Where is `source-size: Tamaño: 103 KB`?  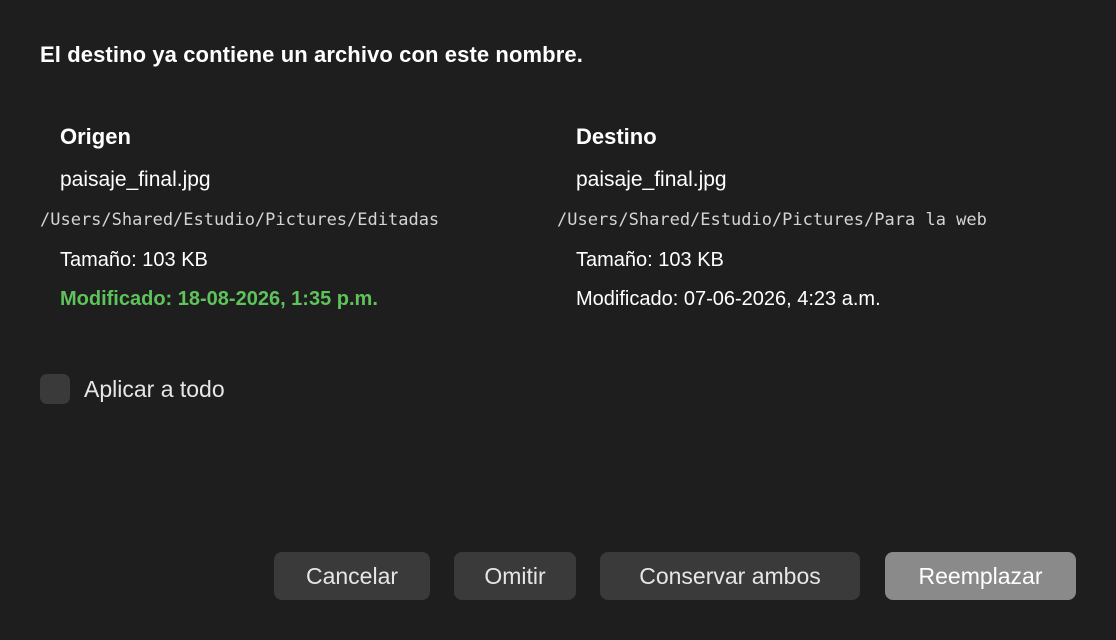
source-size: Tamaño: 103 KB is located at coordinates (134, 260).